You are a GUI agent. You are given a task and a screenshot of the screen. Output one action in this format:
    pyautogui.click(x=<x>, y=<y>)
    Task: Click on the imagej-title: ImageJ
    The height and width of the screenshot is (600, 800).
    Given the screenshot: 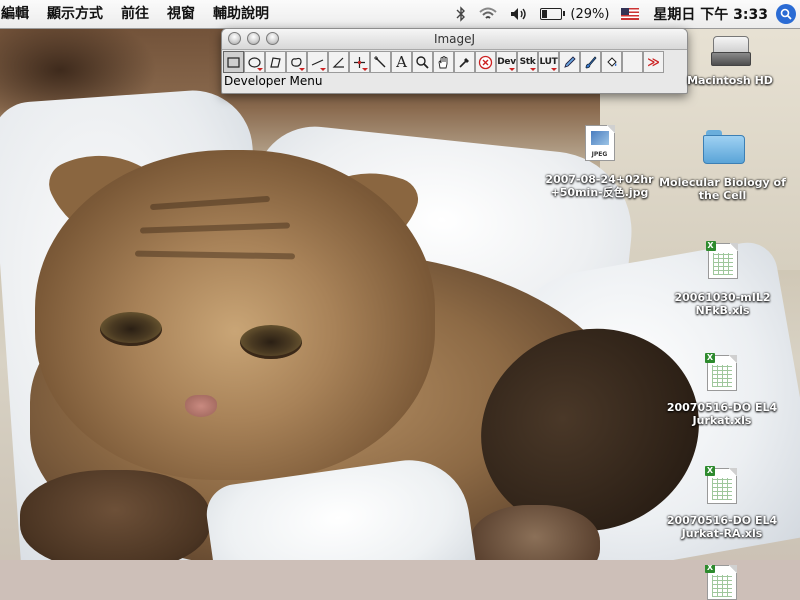 What is the action you would take?
    pyautogui.click(x=454, y=39)
    